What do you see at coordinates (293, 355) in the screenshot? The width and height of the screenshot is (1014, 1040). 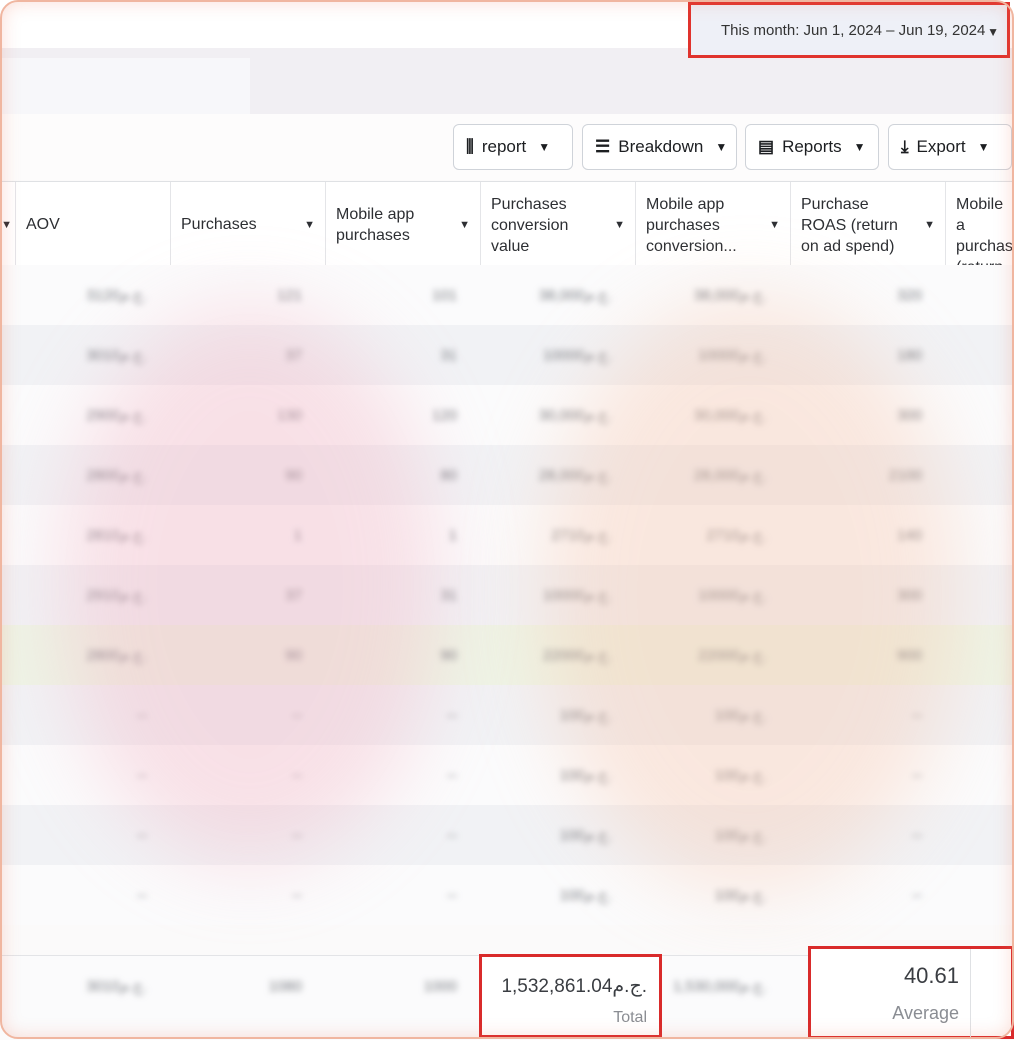 I see `table-cell: 37` at bounding box center [293, 355].